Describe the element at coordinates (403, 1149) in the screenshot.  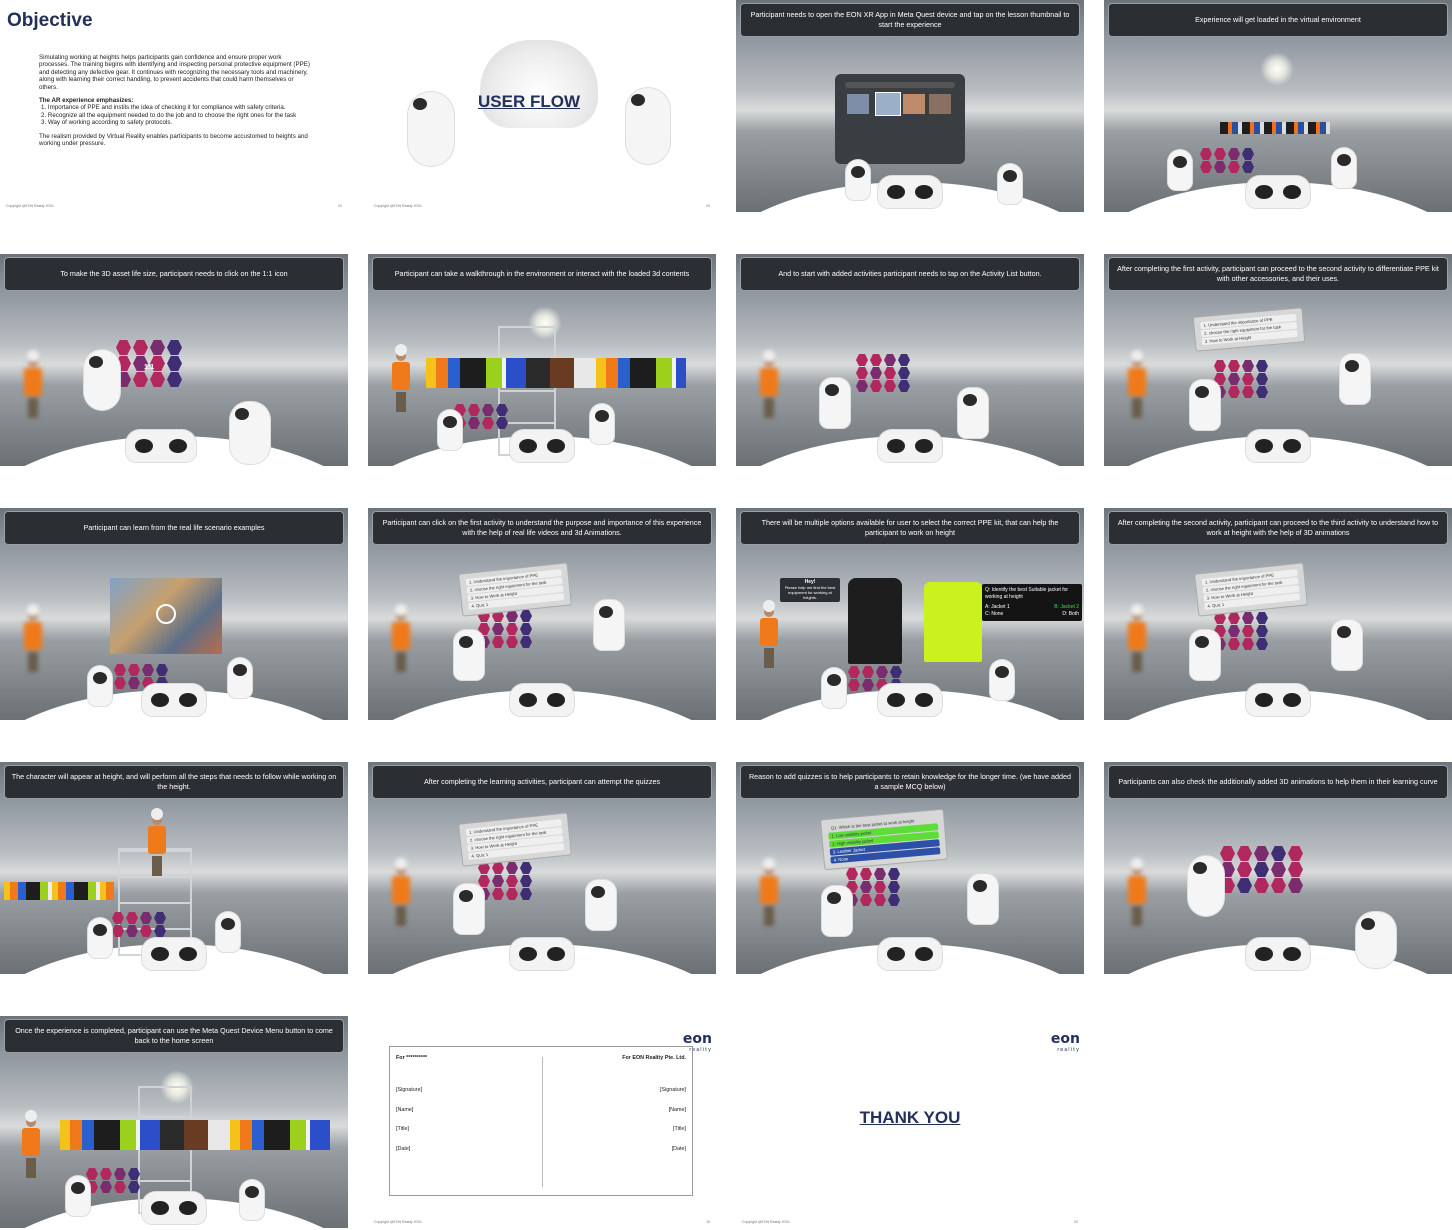
I see `left-date-field: [Date]` at that location.